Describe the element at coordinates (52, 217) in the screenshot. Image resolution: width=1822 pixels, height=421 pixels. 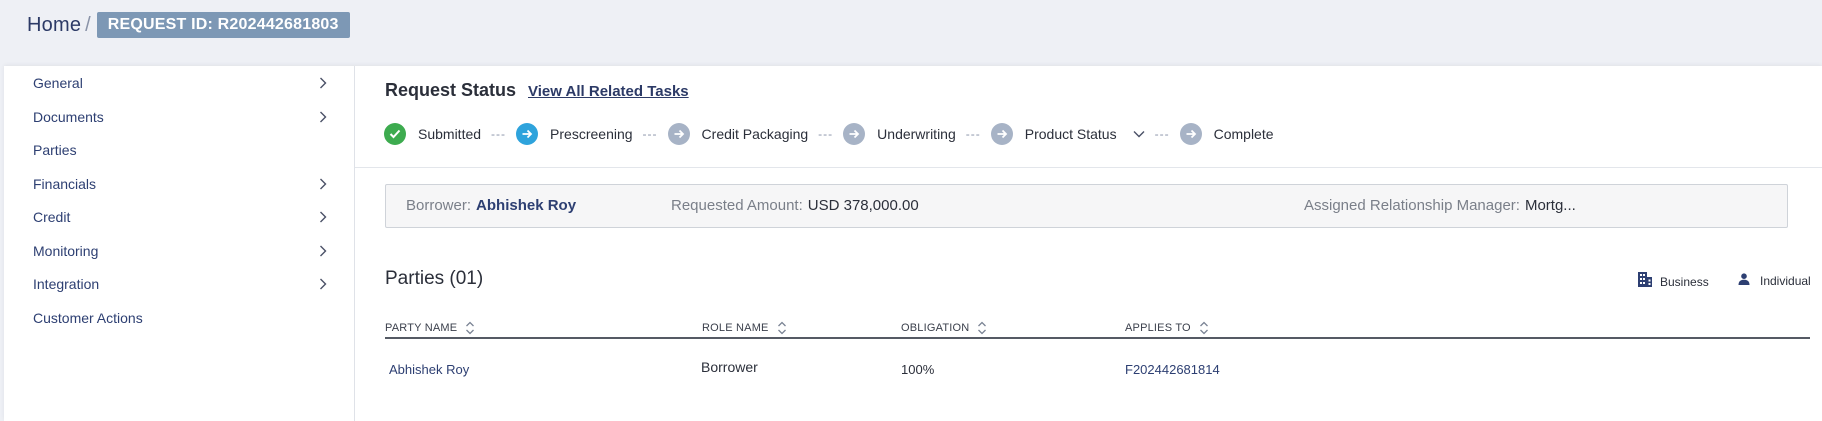
I see `sidebar-item-label: Credit` at that location.